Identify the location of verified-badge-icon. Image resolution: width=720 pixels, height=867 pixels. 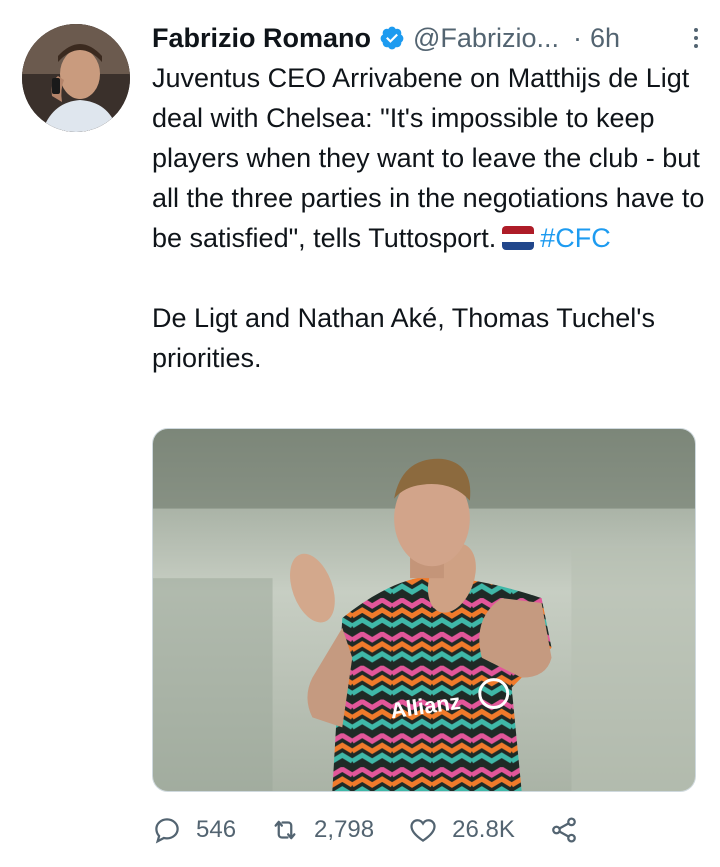
(392, 38).